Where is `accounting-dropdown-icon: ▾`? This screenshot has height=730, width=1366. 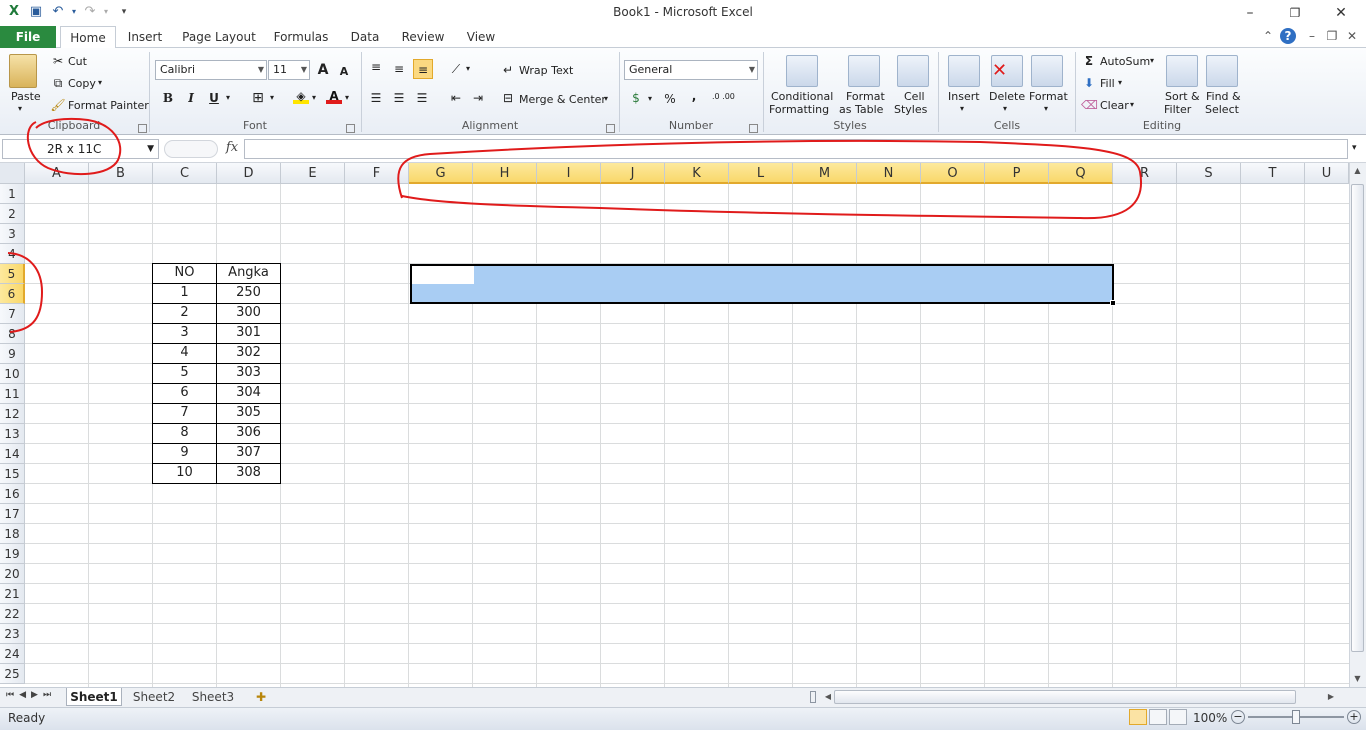
accounting-dropdown-icon: ▾ is located at coordinates (650, 98).